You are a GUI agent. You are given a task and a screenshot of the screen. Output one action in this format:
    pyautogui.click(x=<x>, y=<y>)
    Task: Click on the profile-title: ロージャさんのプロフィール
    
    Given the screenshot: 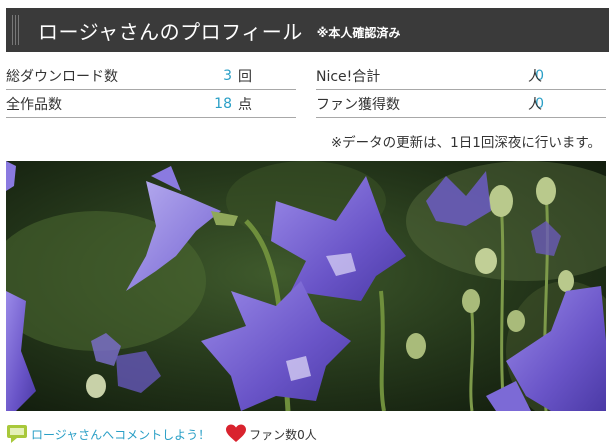 What is the action you would take?
    pyautogui.click(x=170, y=31)
    